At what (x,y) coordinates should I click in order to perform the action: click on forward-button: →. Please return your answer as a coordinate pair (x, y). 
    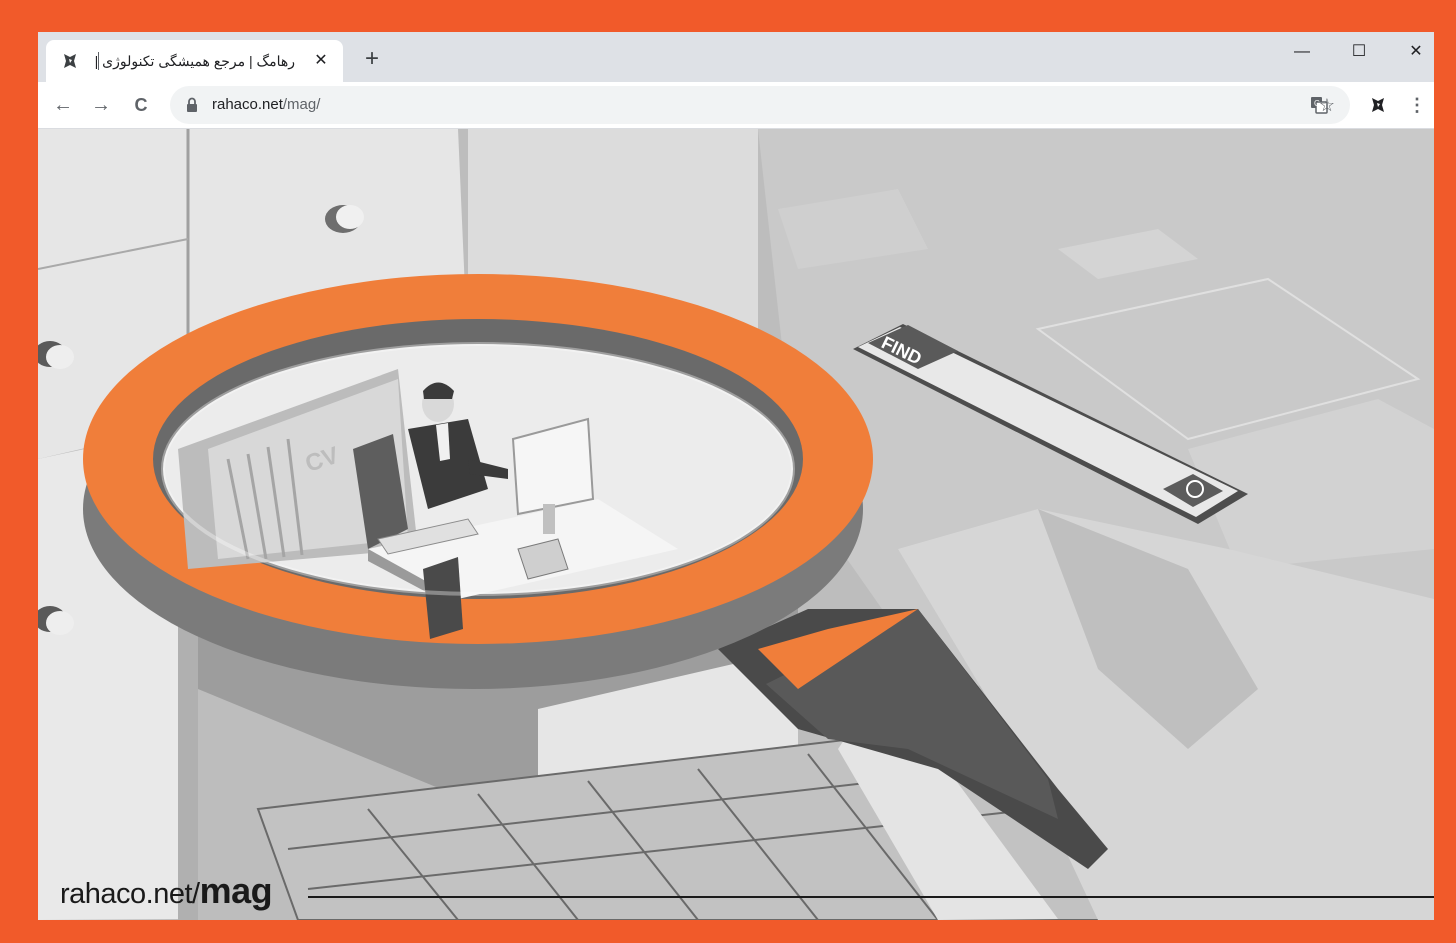
    Looking at the image, I should click on (101, 105).